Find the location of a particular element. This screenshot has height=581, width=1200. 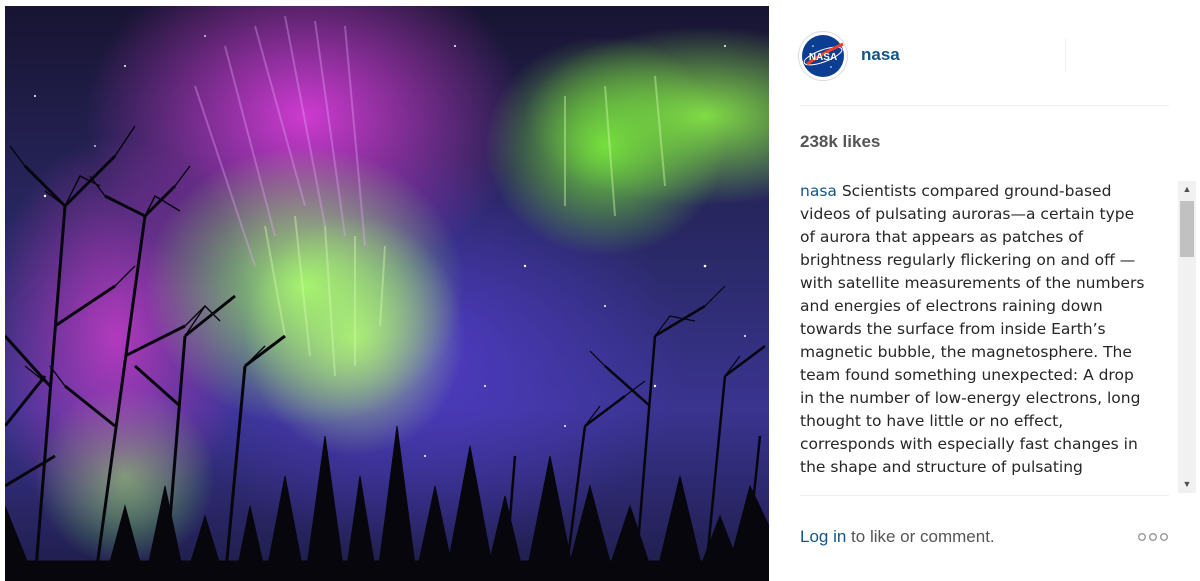

login-link: Log in is located at coordinates (823, 536).